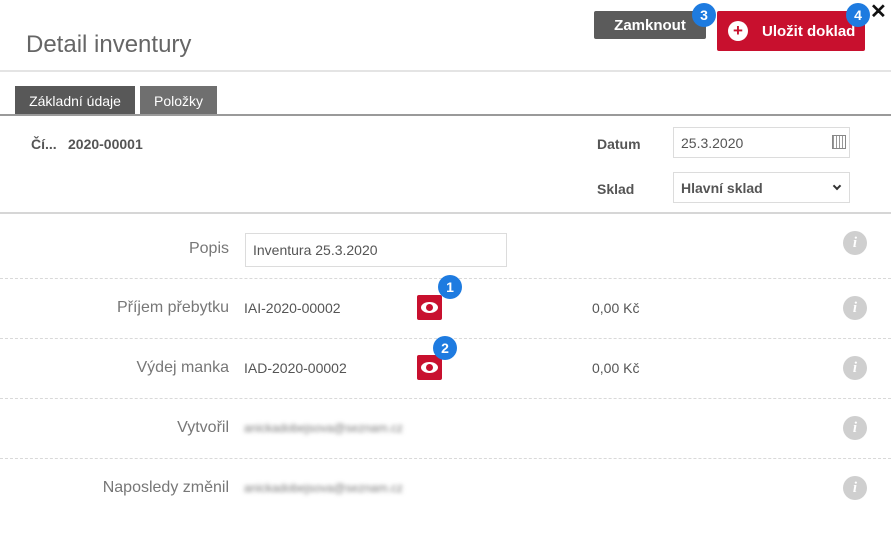 This screenshot has width=891, height=542. I want to click on surplus-receipt-label: Příjem přebytku, so click(172, 307).